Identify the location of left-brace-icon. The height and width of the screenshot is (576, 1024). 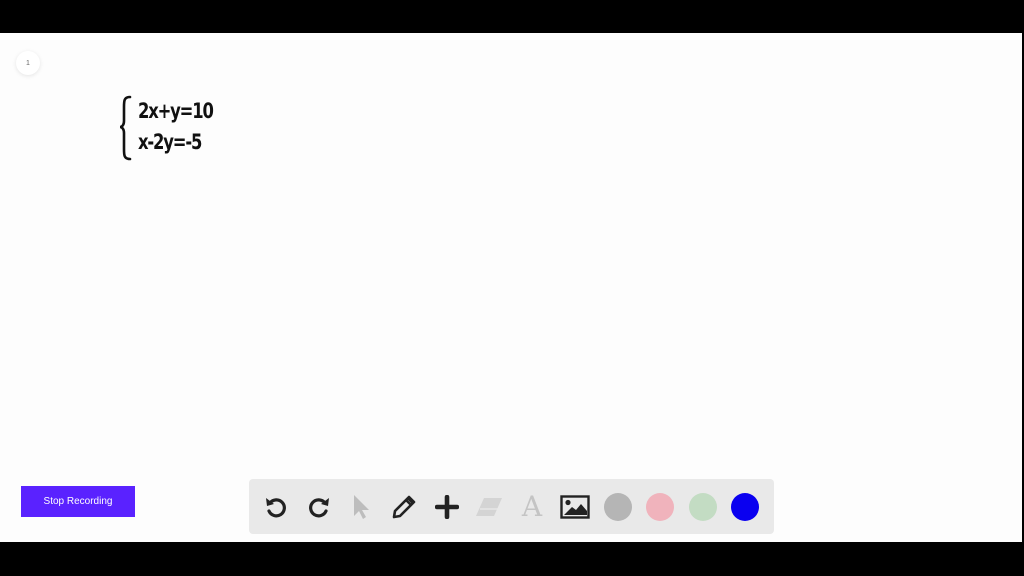
(125, 128).